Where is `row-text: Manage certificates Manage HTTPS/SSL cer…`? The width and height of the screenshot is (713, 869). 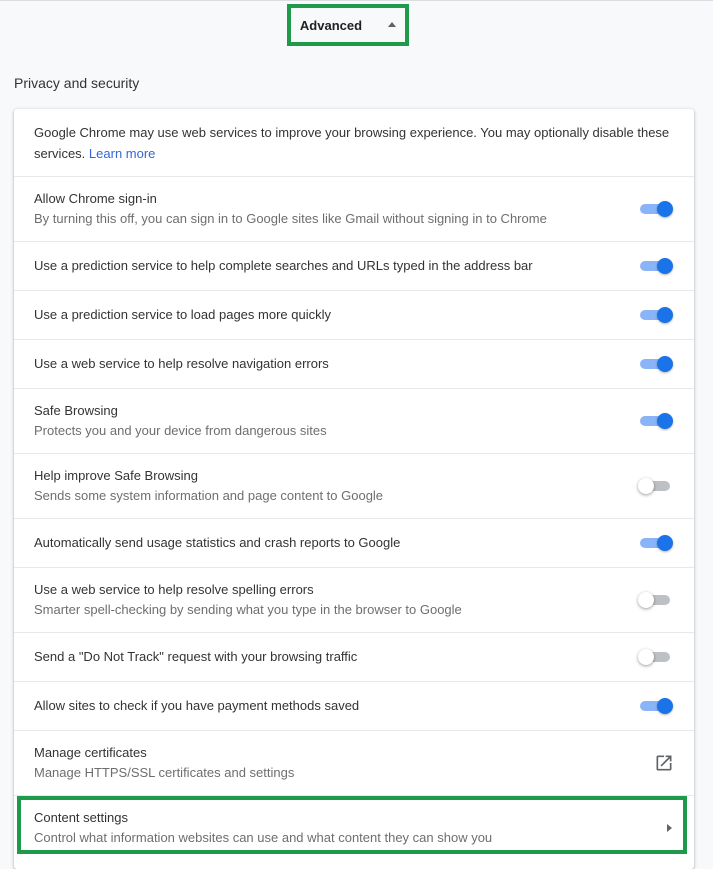 row-text: Manage certificates Manage HTTPS/SSL cer… is located at coordinates (344, 763).